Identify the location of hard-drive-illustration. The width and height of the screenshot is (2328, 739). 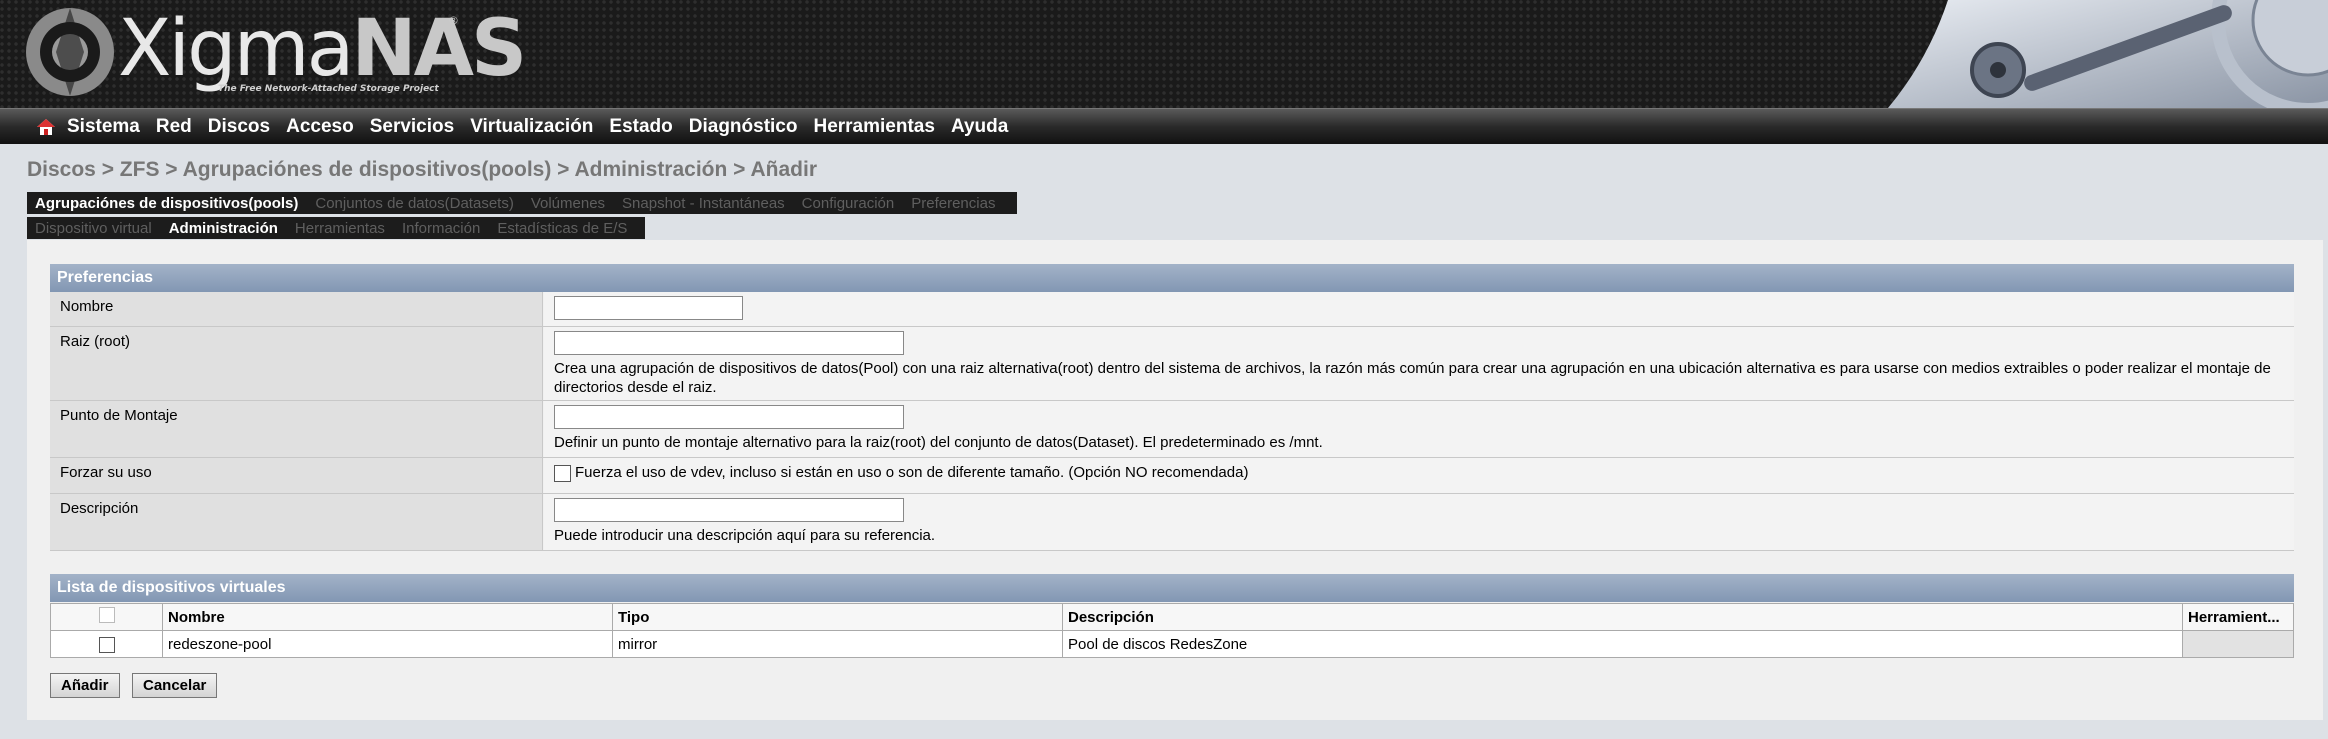
(2108, 54).